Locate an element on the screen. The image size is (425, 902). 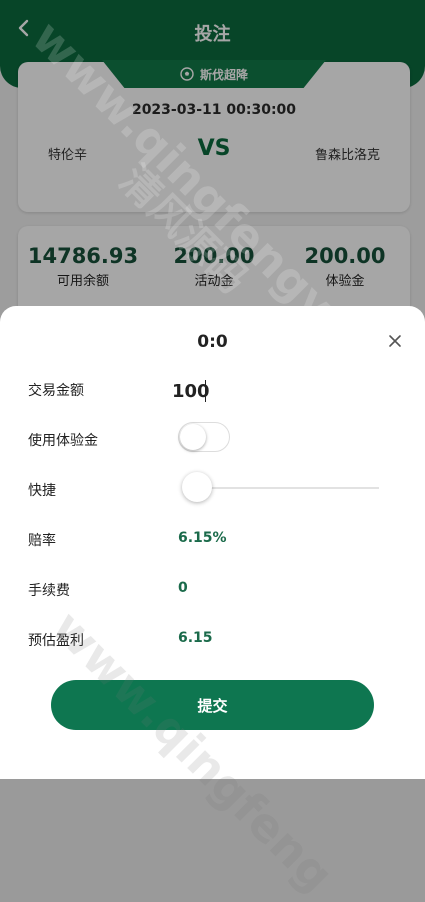
amount-label: 交易金额 is located at coordinates (56, 391).